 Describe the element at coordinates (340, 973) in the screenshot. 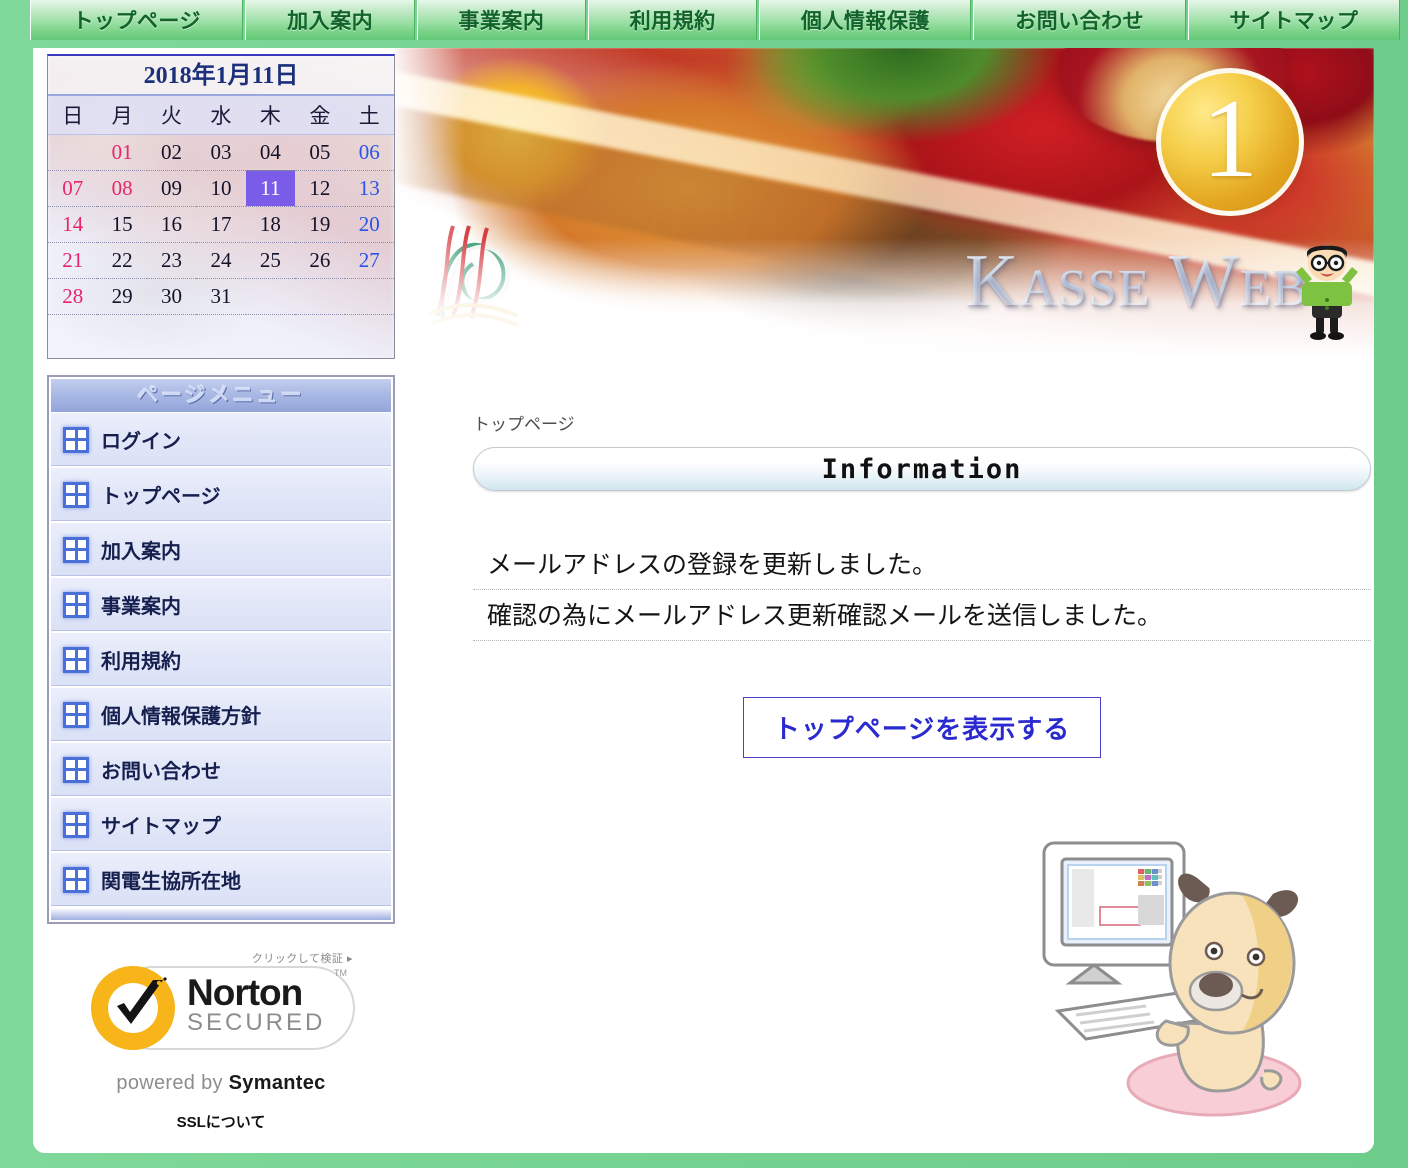

I see `norton-trademark-label: TM` at that location.